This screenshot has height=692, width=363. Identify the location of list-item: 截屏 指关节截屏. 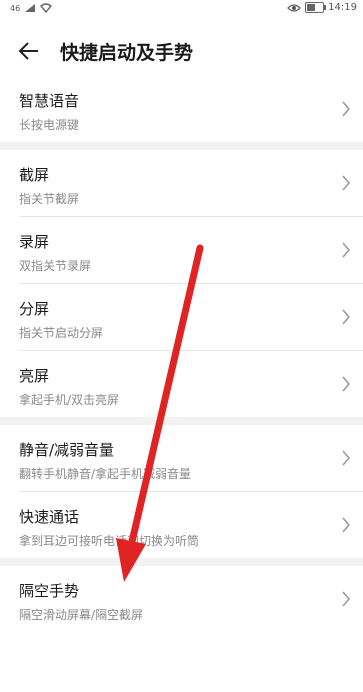
(181, 183).